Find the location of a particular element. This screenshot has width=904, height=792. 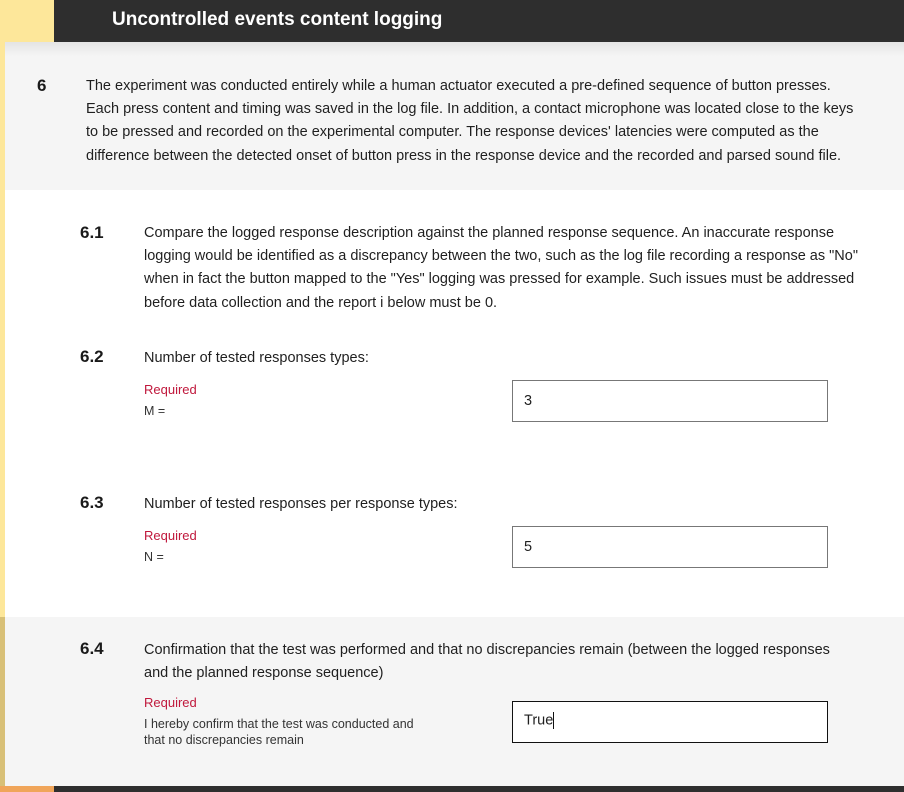

response-types-input is located at coordinates (670, 401).